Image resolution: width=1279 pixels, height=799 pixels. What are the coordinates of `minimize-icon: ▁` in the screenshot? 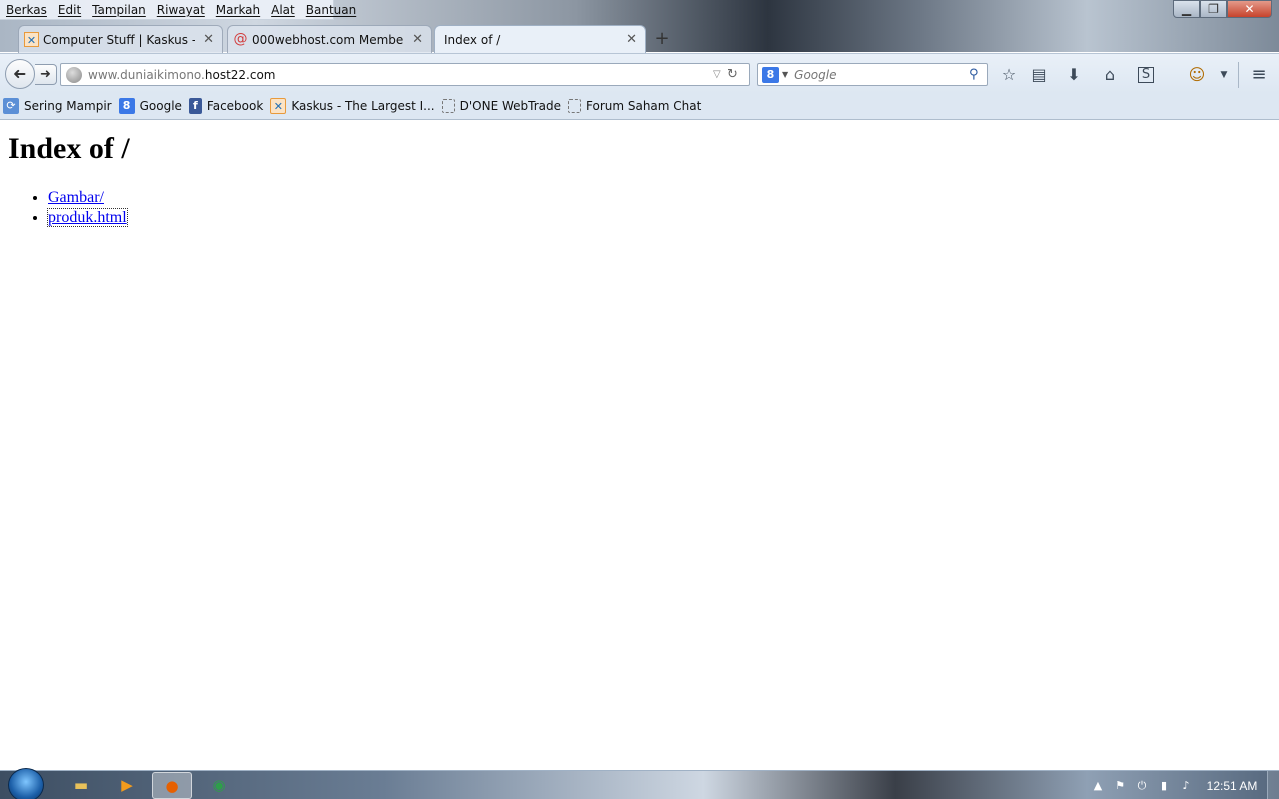 It's located at (1186, 9).